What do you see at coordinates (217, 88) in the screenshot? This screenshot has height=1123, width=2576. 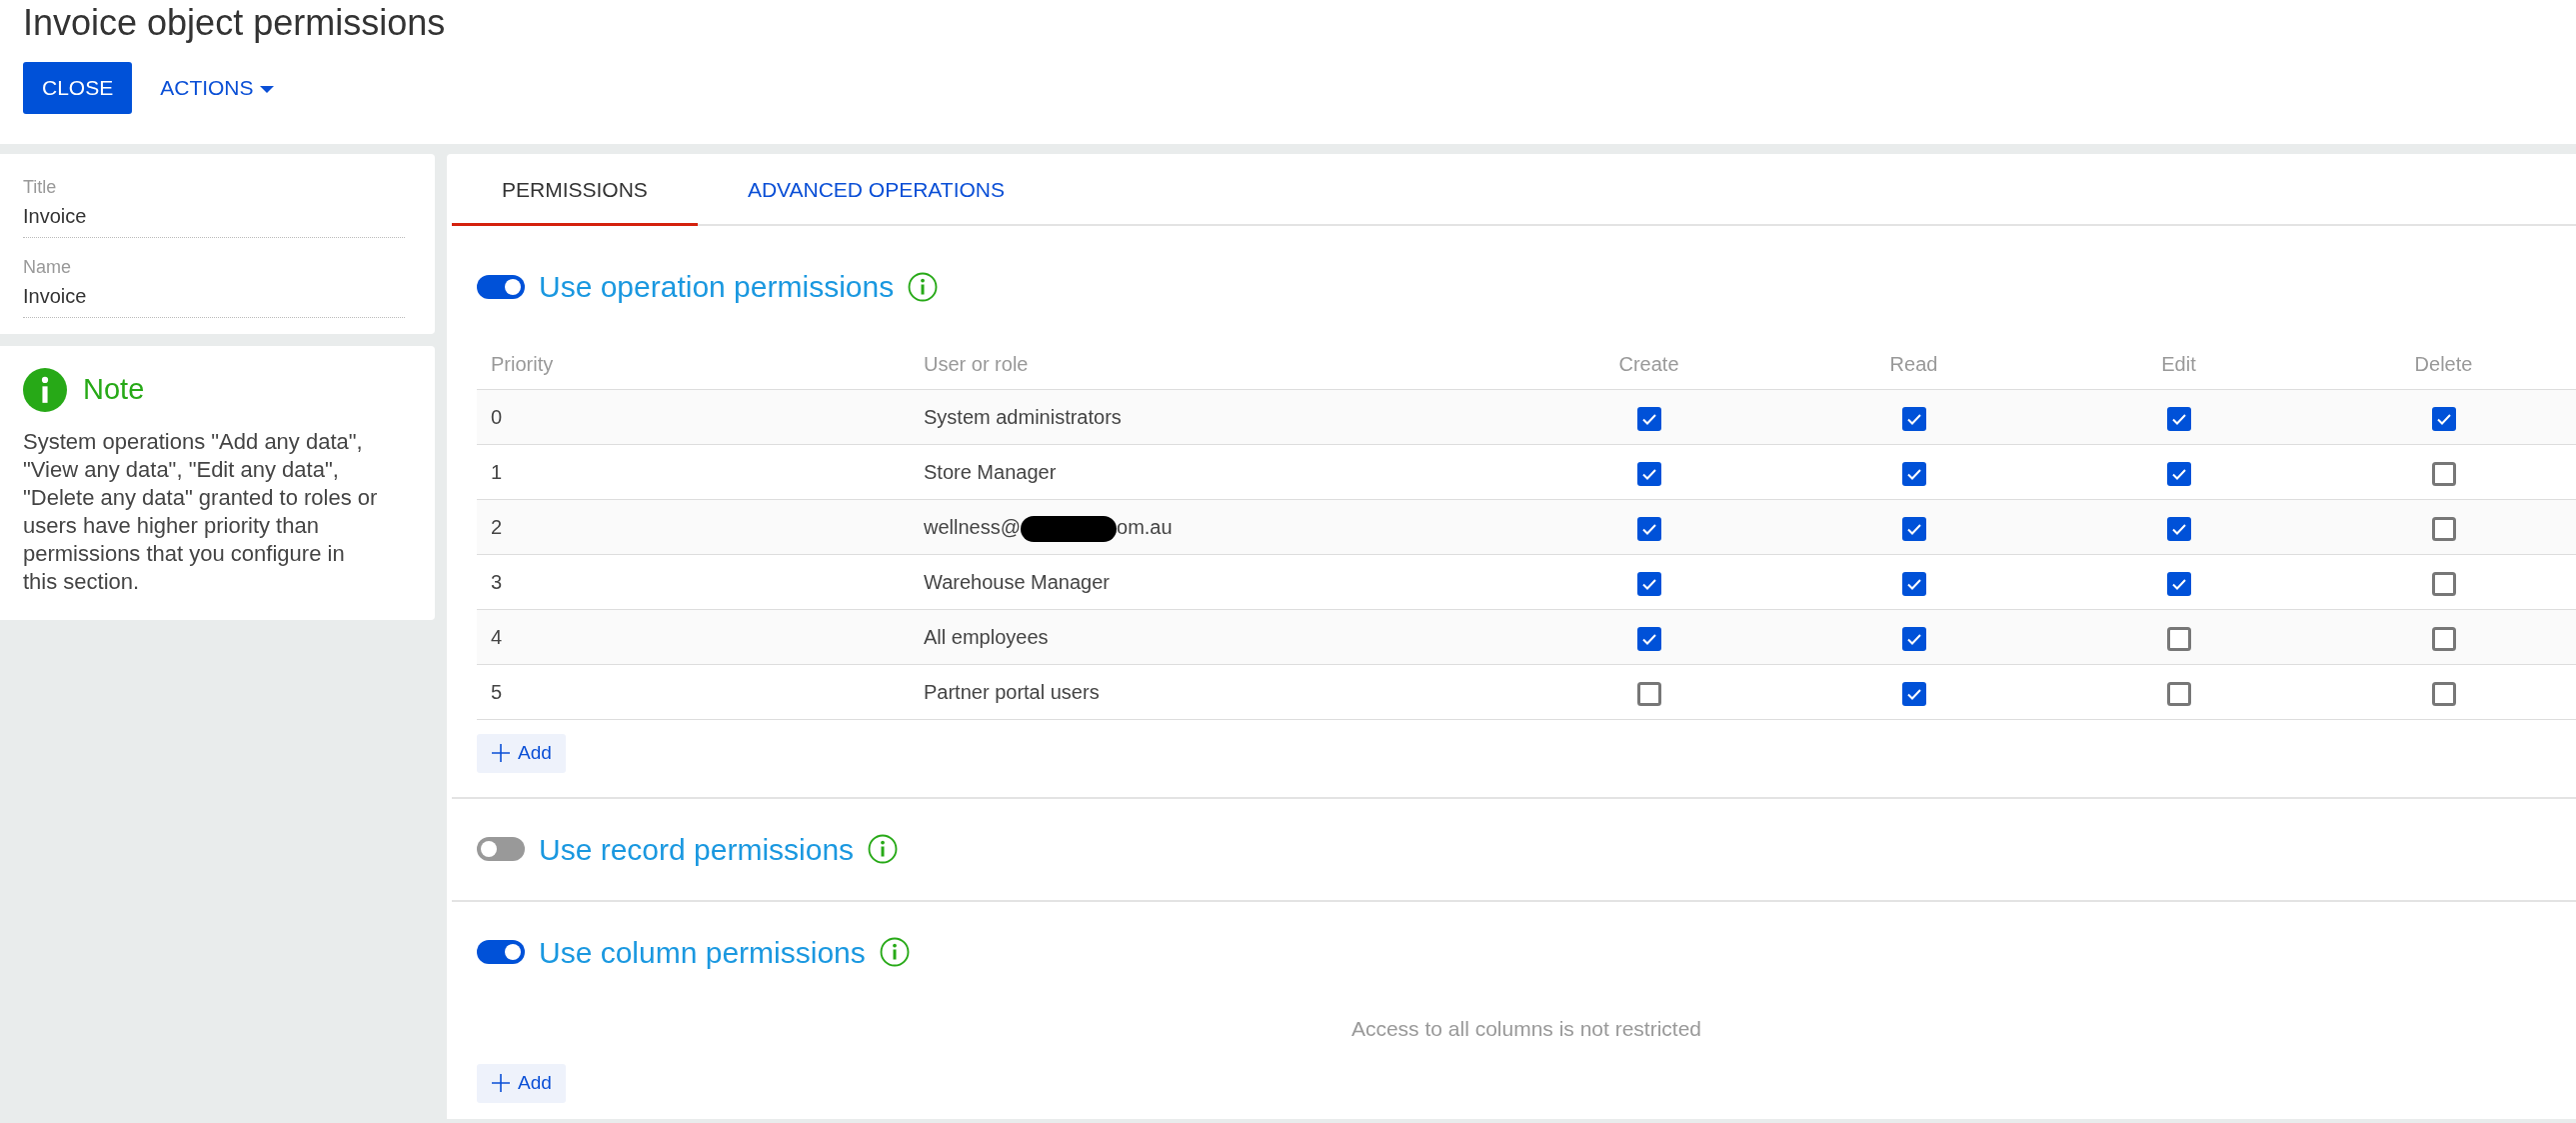 I see `actions-button: ACTIONS` at bounding box center [217, 88].